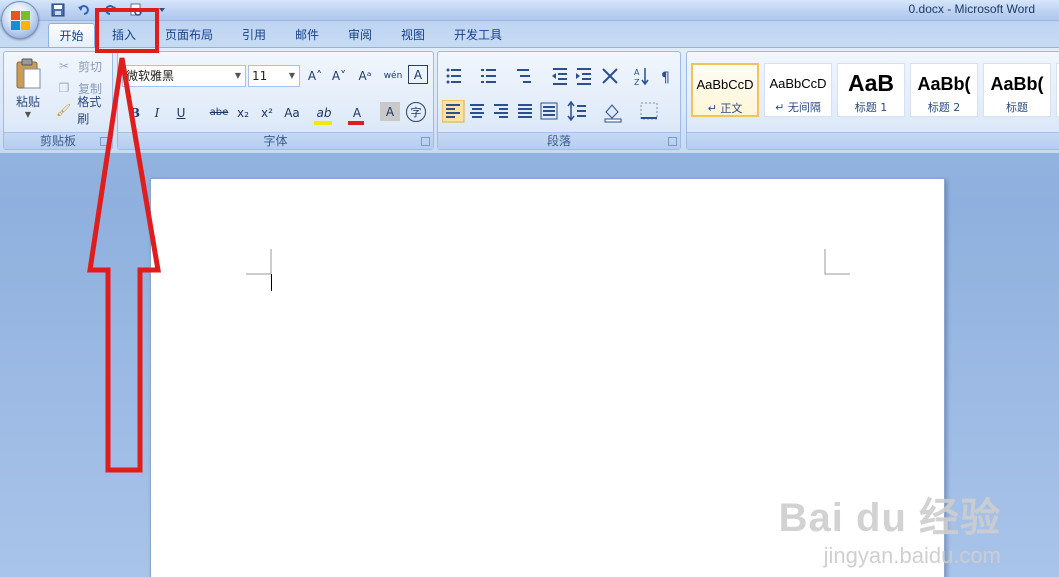  What do you see at coordinates (1017, 107) in the screenshot?
I see `style-title-name: 标题` at bounding box center [1017, 107].